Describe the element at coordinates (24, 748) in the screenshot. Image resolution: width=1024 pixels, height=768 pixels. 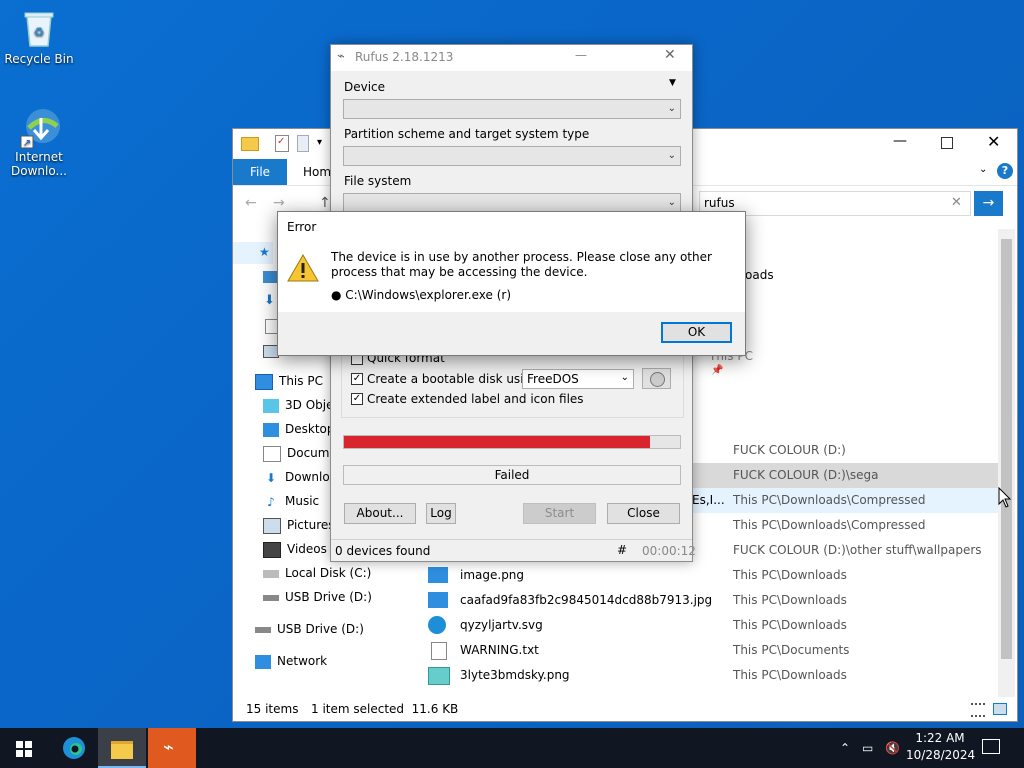
I see `start-button` at that location.